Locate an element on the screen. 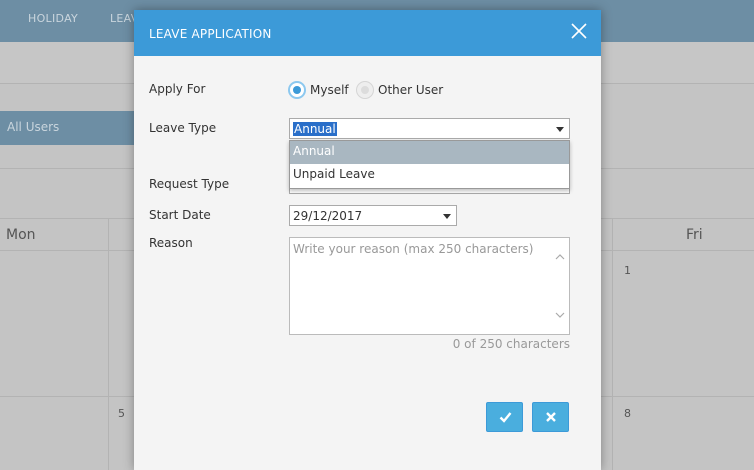  leave-type-dropdown: Annual Unpaid Leave is located at coordinates (429, 164).